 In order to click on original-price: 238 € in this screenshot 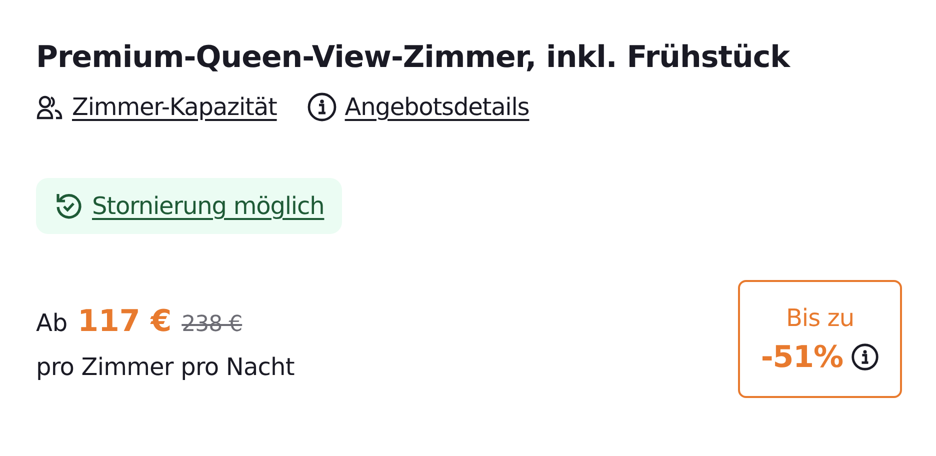, I will do `click(212, 324)`.